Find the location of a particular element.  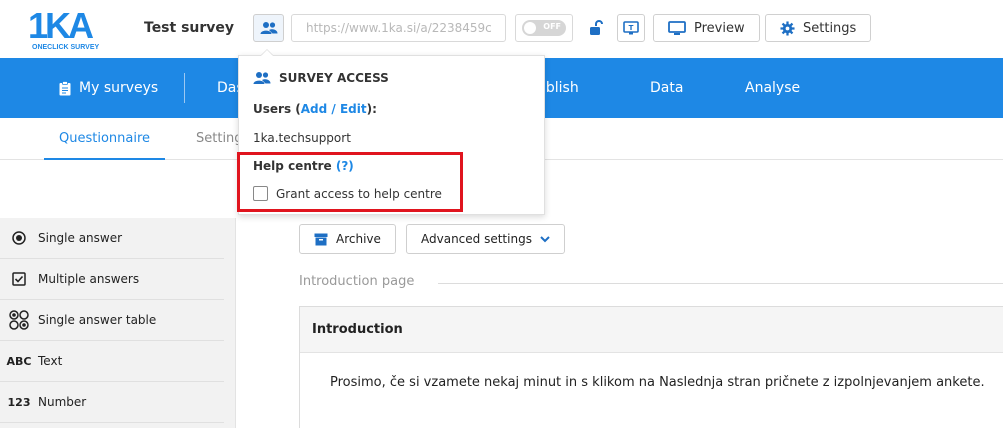

archive-icon is located at coordinates (321, 239).